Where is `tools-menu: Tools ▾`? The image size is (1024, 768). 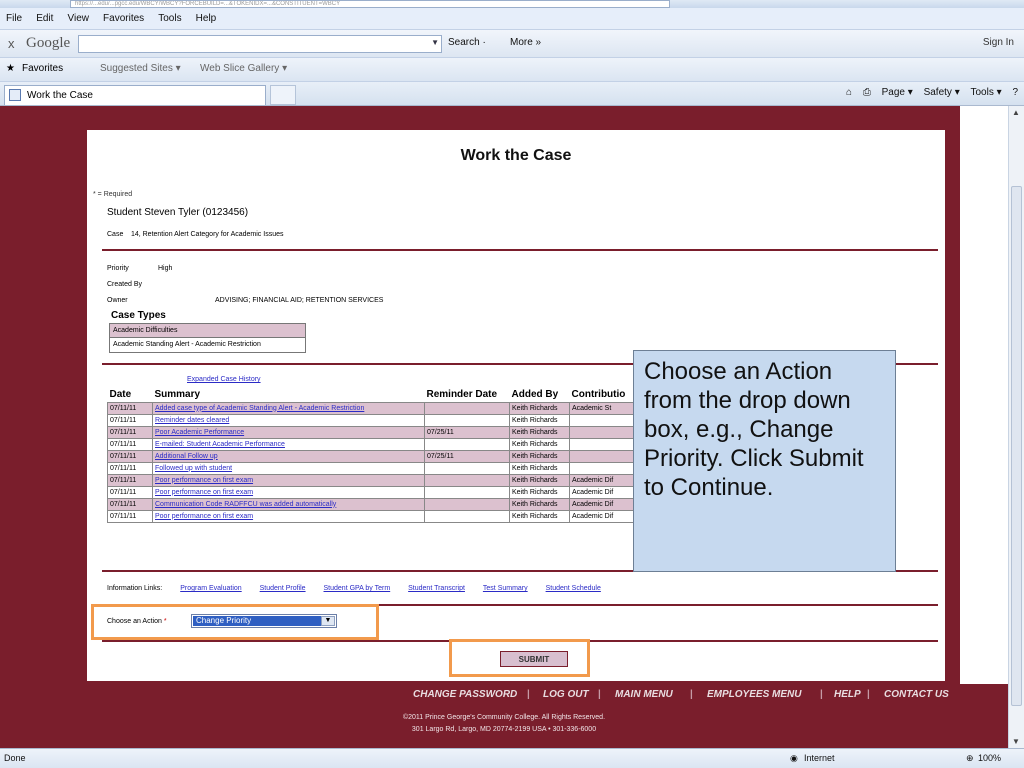 tools-menu: Tools ▾ is located at coordinates (986, 92).